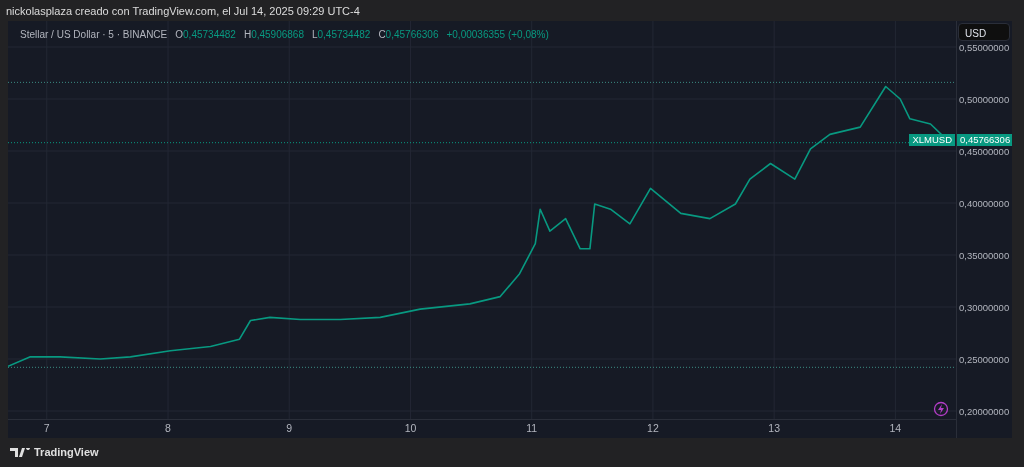 This screenshot has width=1024, height=467. Describe the element at coordinates (408, 35) in the screenshot. I see `ohlc-value: C0,45766306` at that location.